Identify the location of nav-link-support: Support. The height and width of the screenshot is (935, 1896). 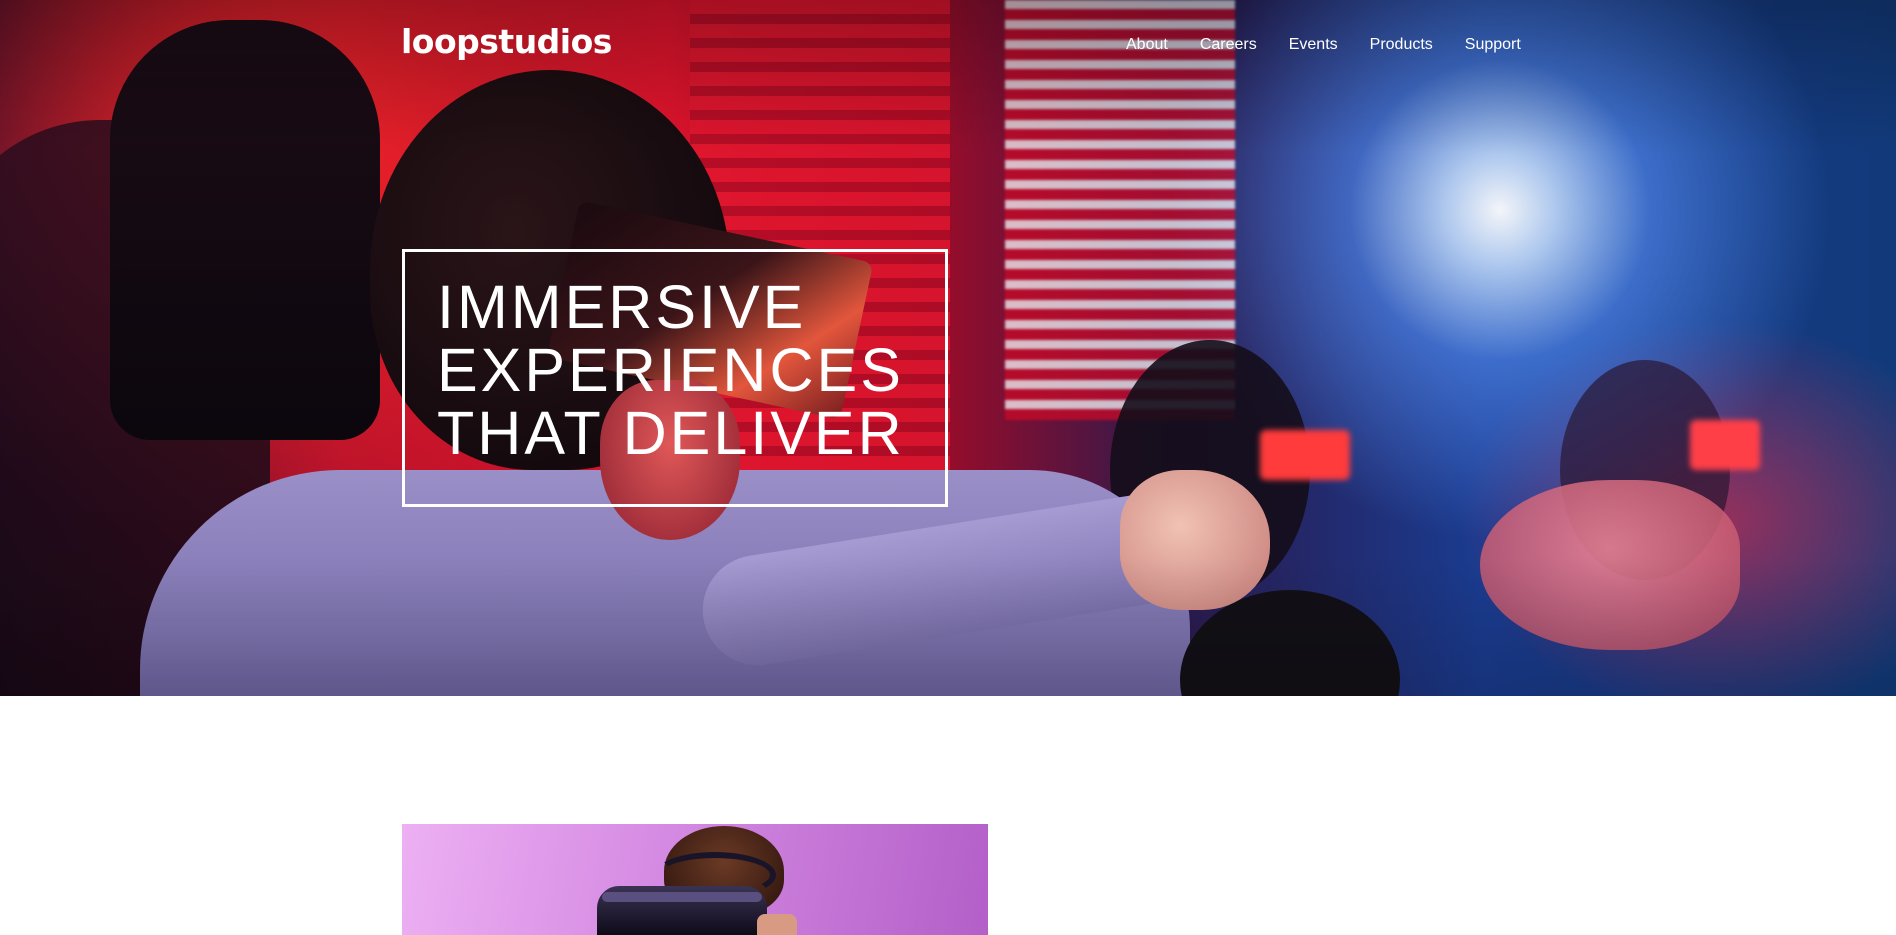
(1493, 45).